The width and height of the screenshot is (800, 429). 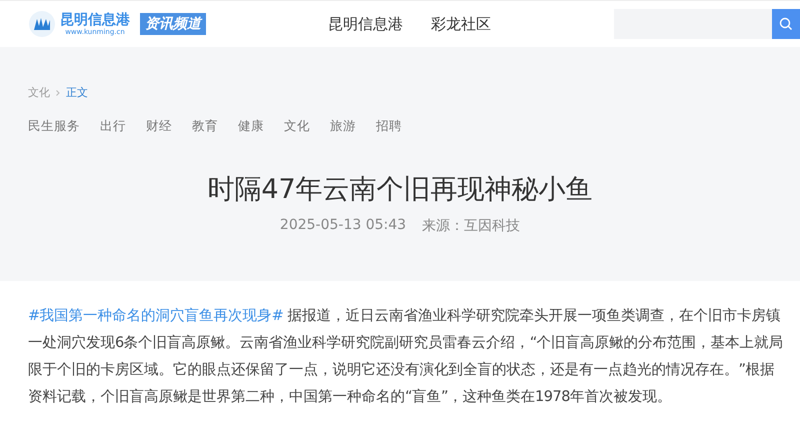 I want to click on category-link: 财经, so click(x=159, y=126).